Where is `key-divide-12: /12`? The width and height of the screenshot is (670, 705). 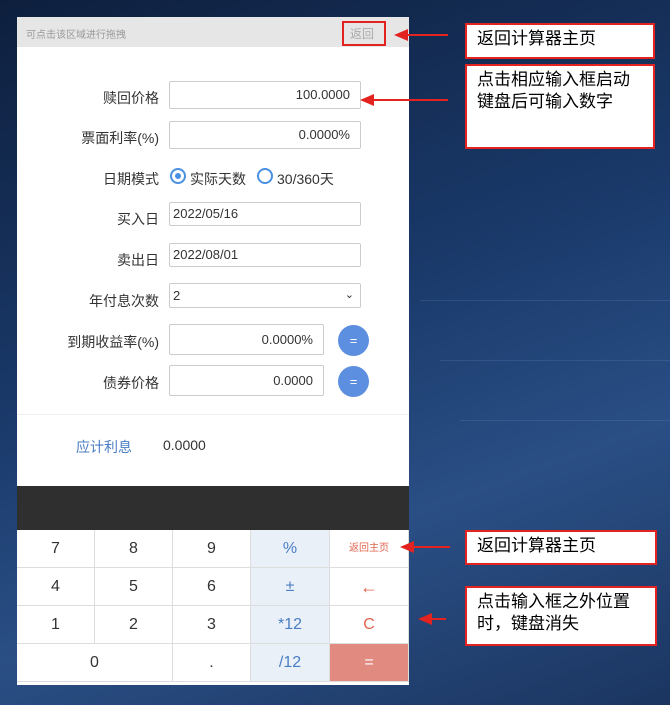
key-divide-12: /12 is located at coordinates (290, 663).